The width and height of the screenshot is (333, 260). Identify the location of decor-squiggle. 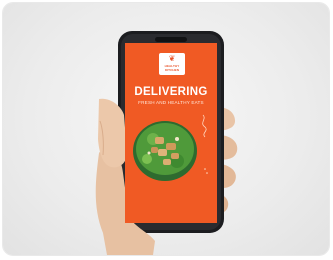
(204, 126).